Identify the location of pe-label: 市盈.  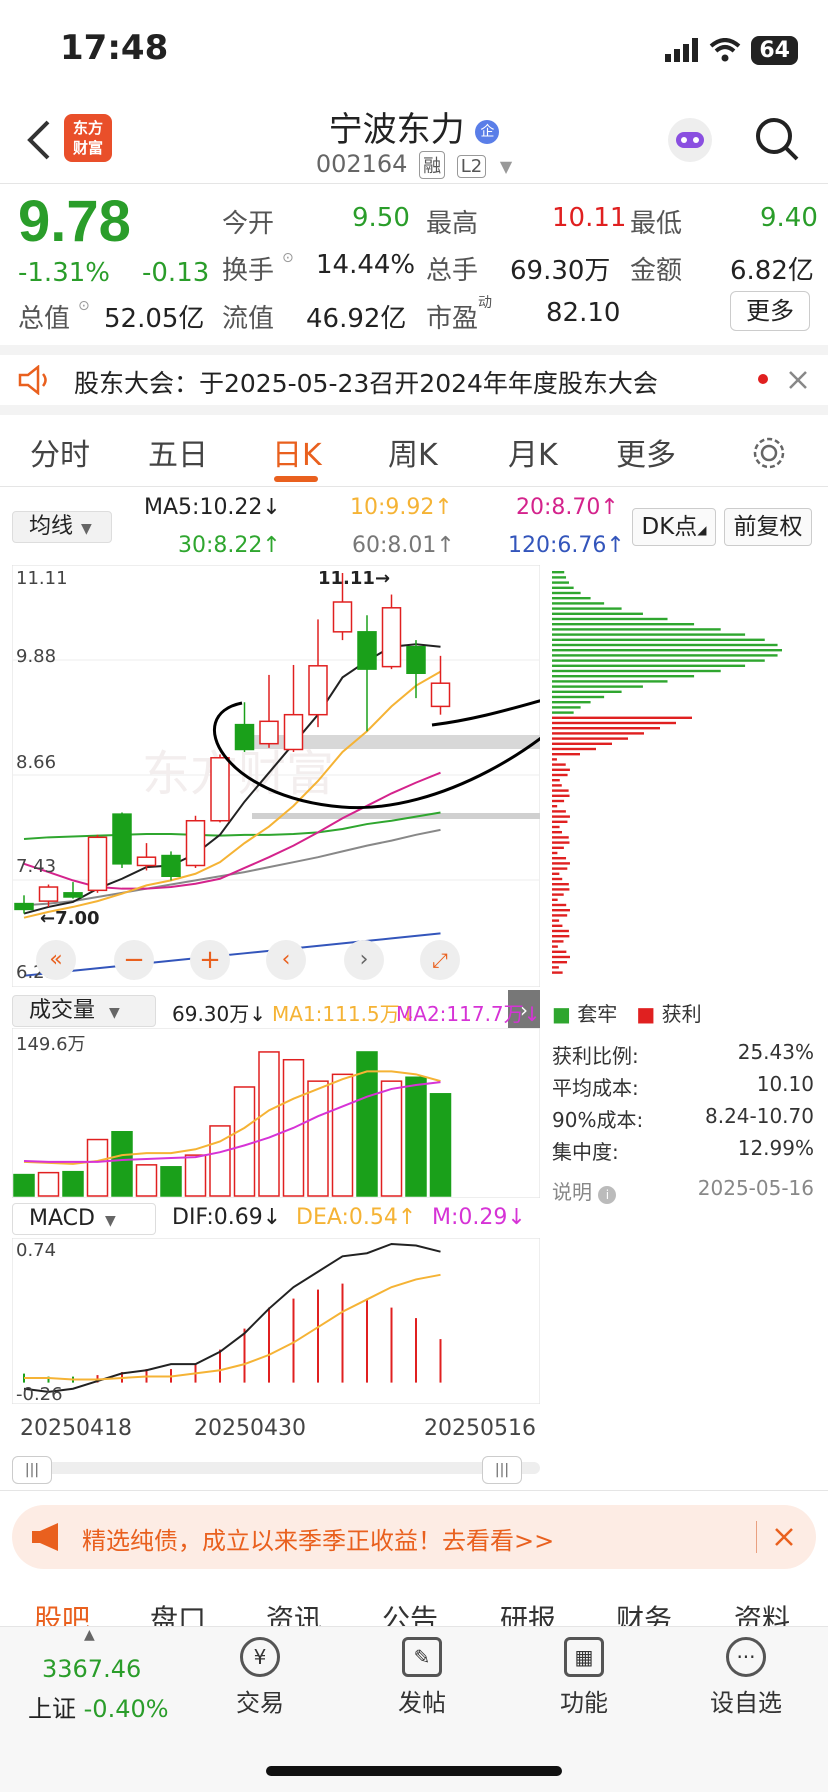
(452, 319).